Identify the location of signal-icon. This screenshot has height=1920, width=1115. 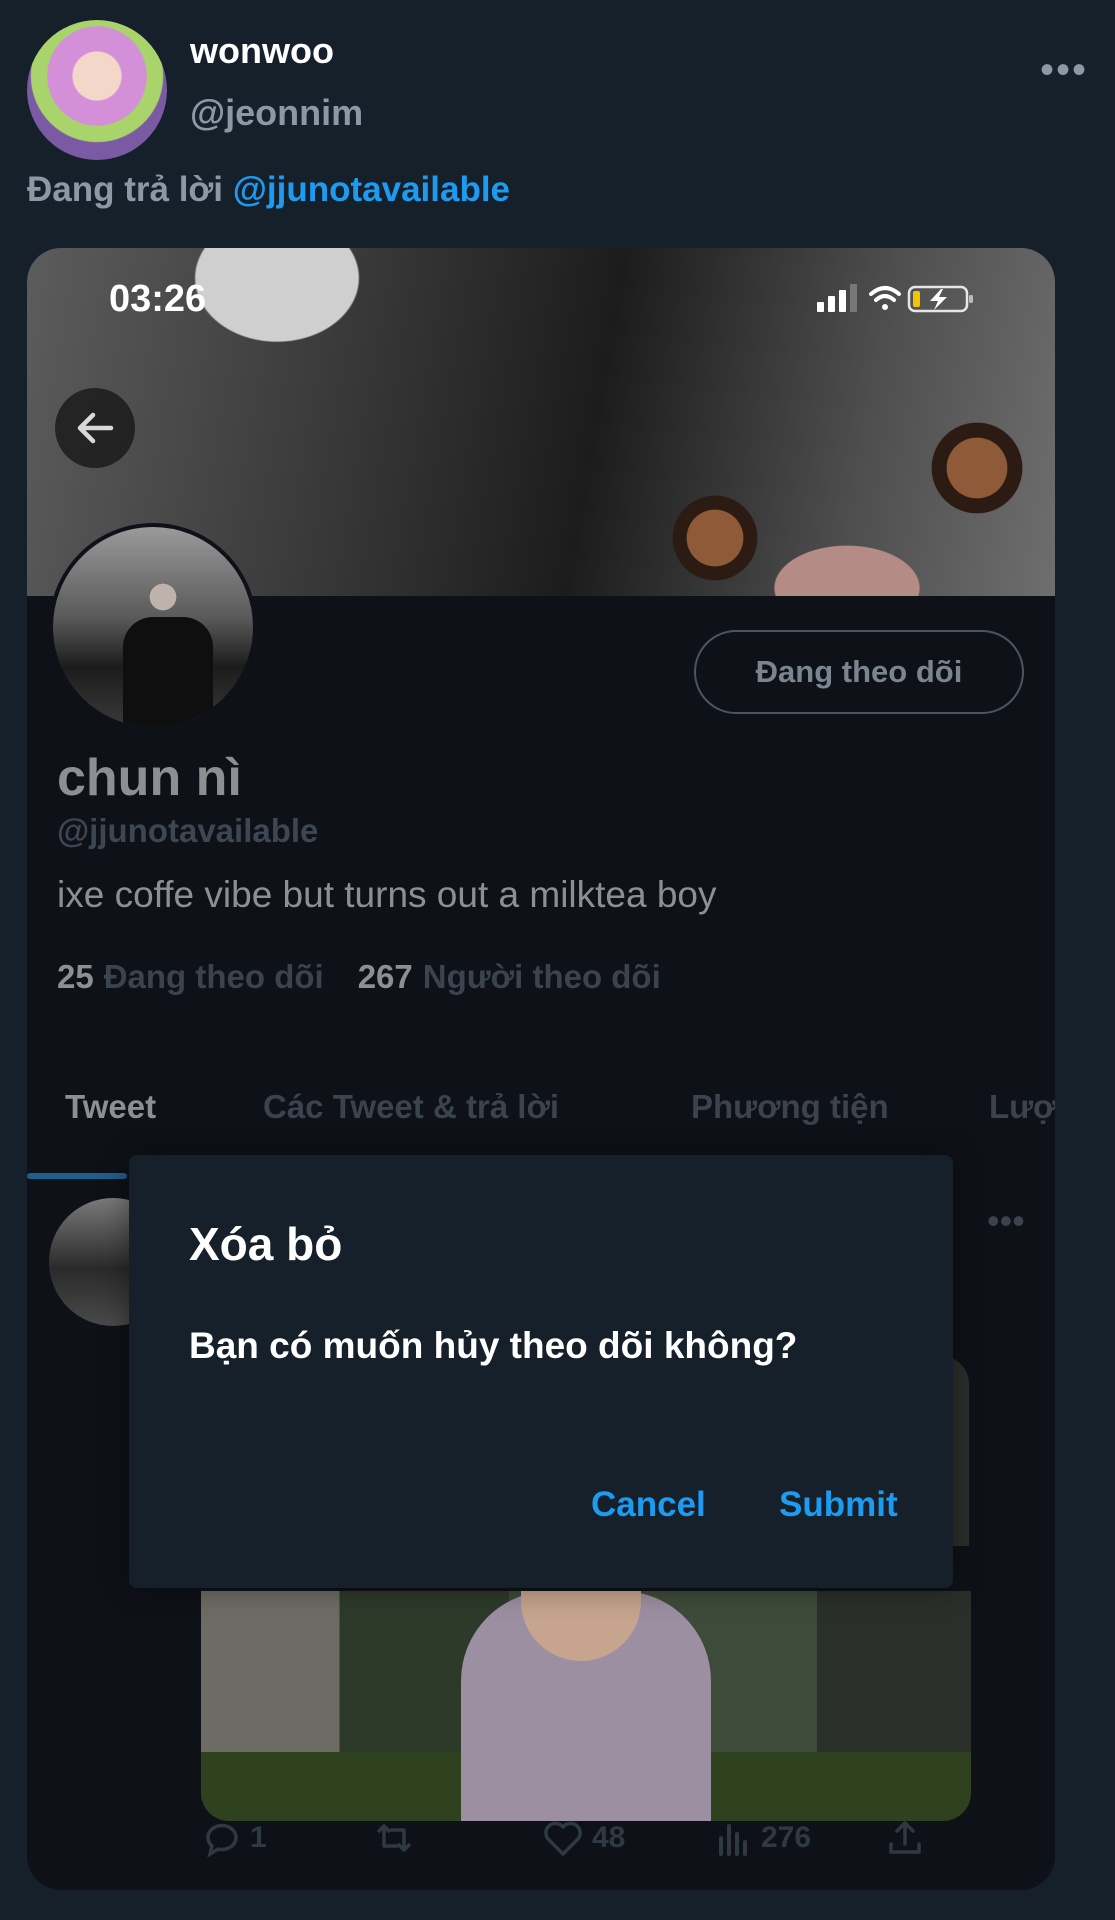
(837, 298).